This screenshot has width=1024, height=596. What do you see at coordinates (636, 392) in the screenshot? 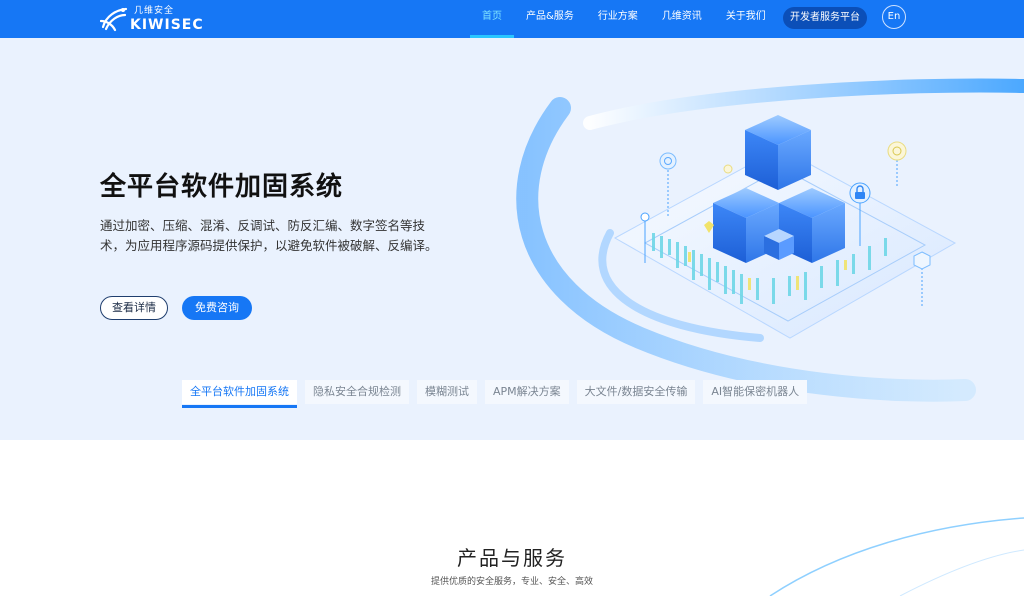
I see `tab-file-transfer: 大文件/数据安全传输` at bounding box center [636, 392].